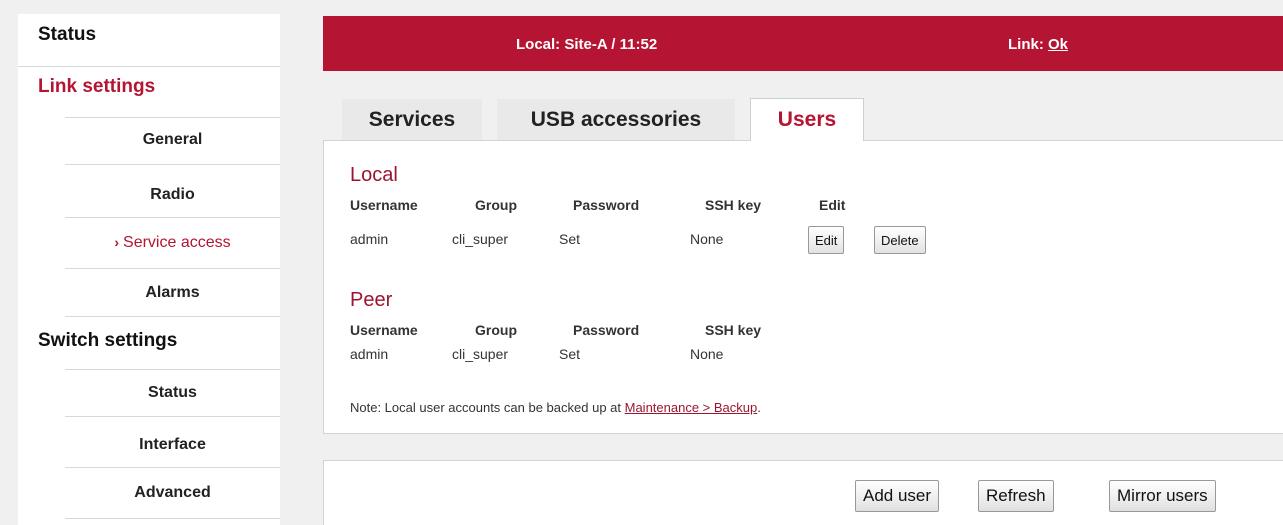 The width and height of the screenshot is (1283, 525). What do you see at coordinates (117, 242) in the screenshot?
I see `chevron-right-icon: ›` at bounding box center [117, 242].